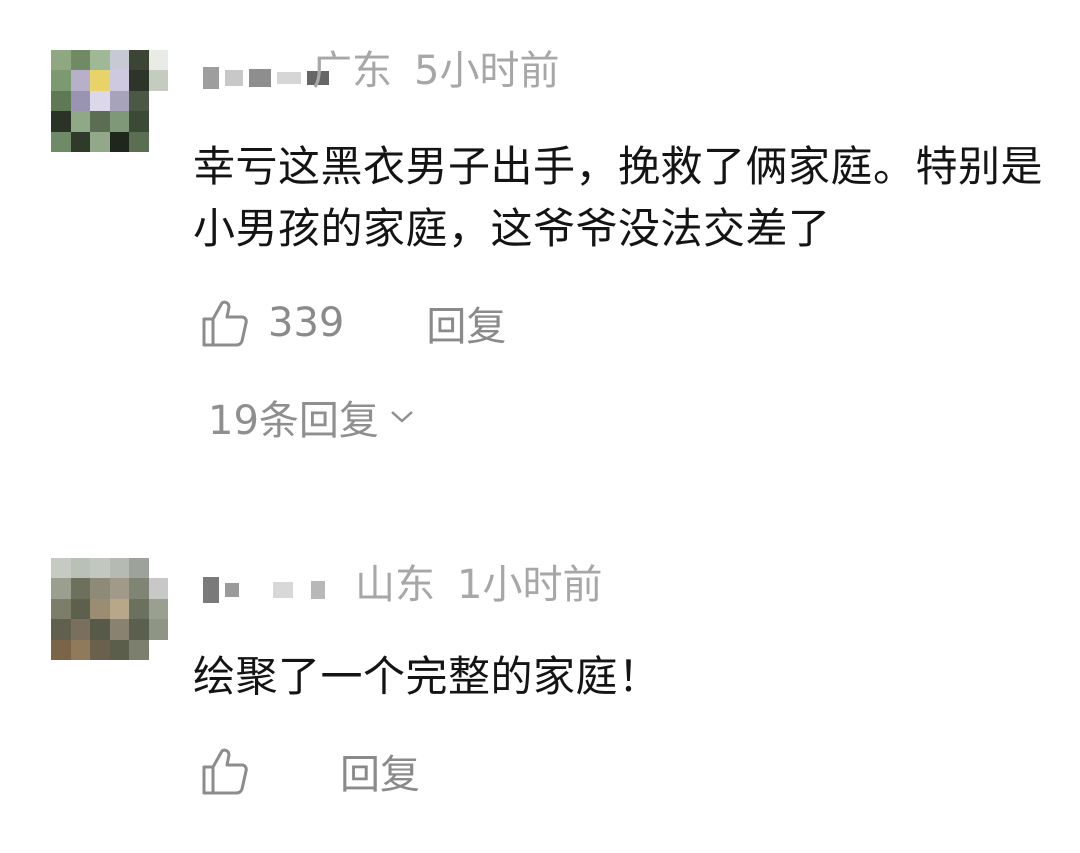  I want to click on like-button: 339, so click(271, 323).